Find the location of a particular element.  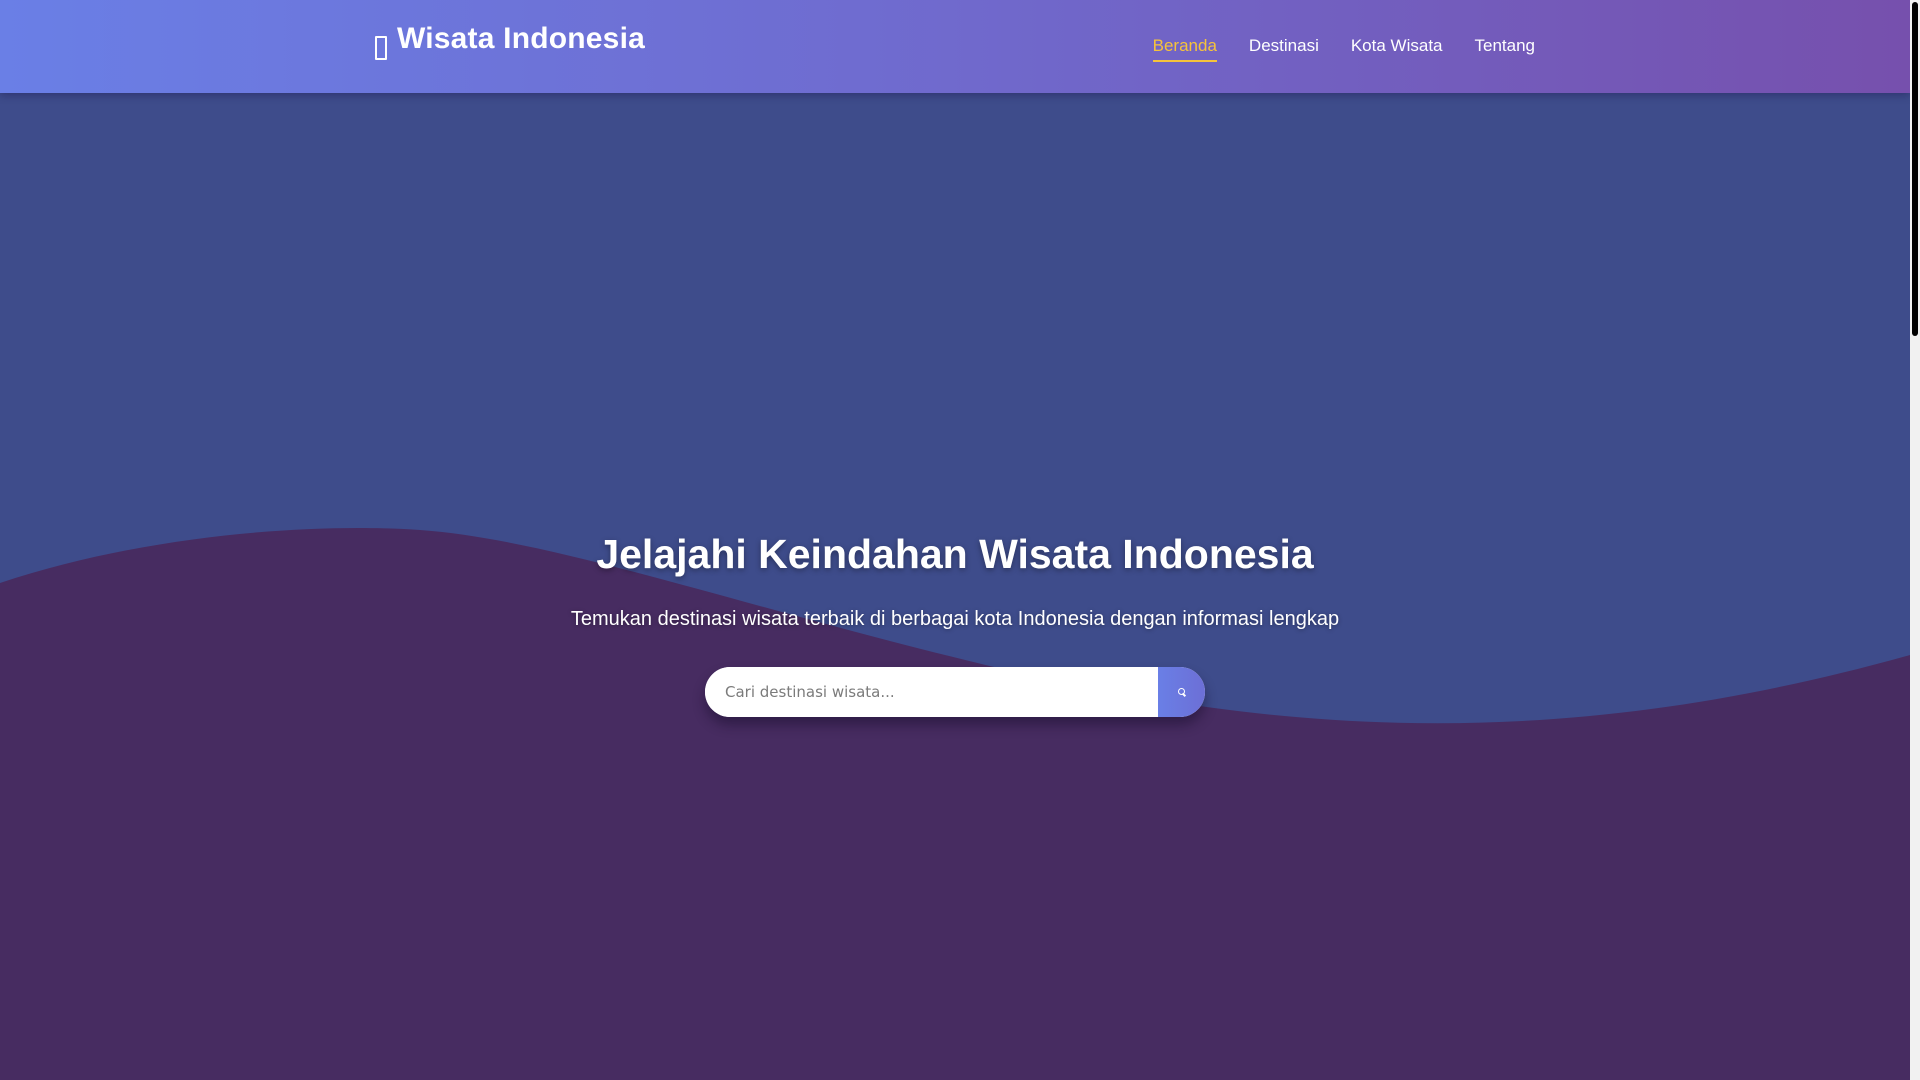

search-input is located at coordinates (931, 692).